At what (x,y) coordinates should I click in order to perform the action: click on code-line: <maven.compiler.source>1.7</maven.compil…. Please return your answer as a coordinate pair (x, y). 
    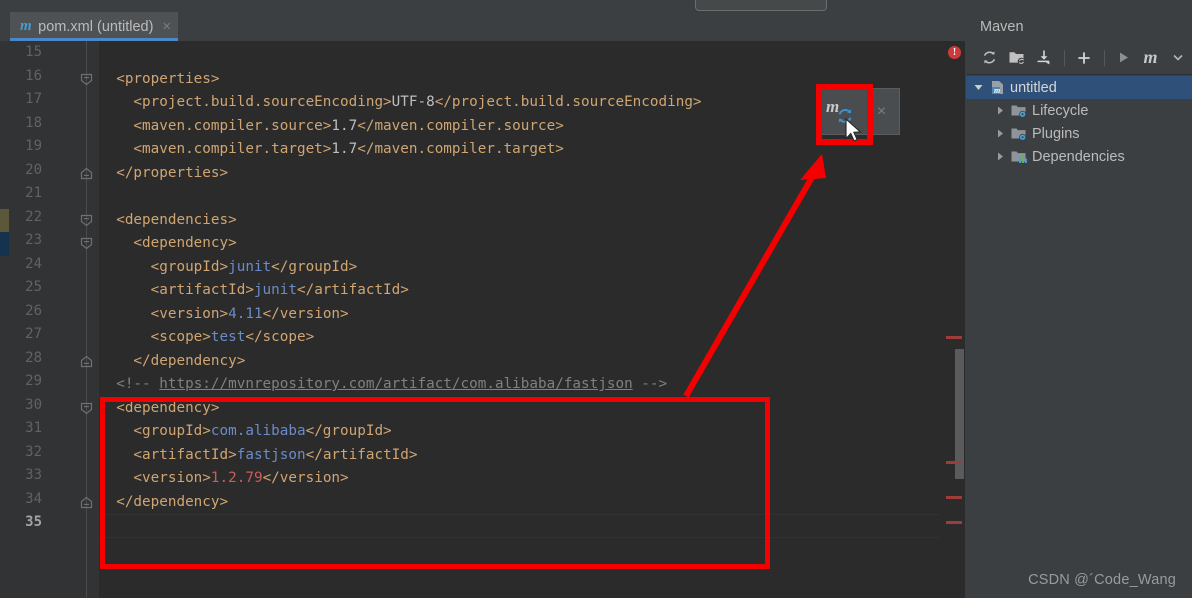
    Looking at the image, I should click on (331, 127).